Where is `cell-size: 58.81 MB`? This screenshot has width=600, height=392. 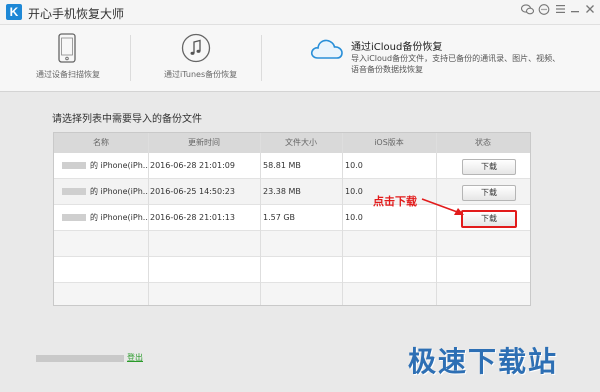 cell-size: 58.81 MB is located at coordinates (282, 165).